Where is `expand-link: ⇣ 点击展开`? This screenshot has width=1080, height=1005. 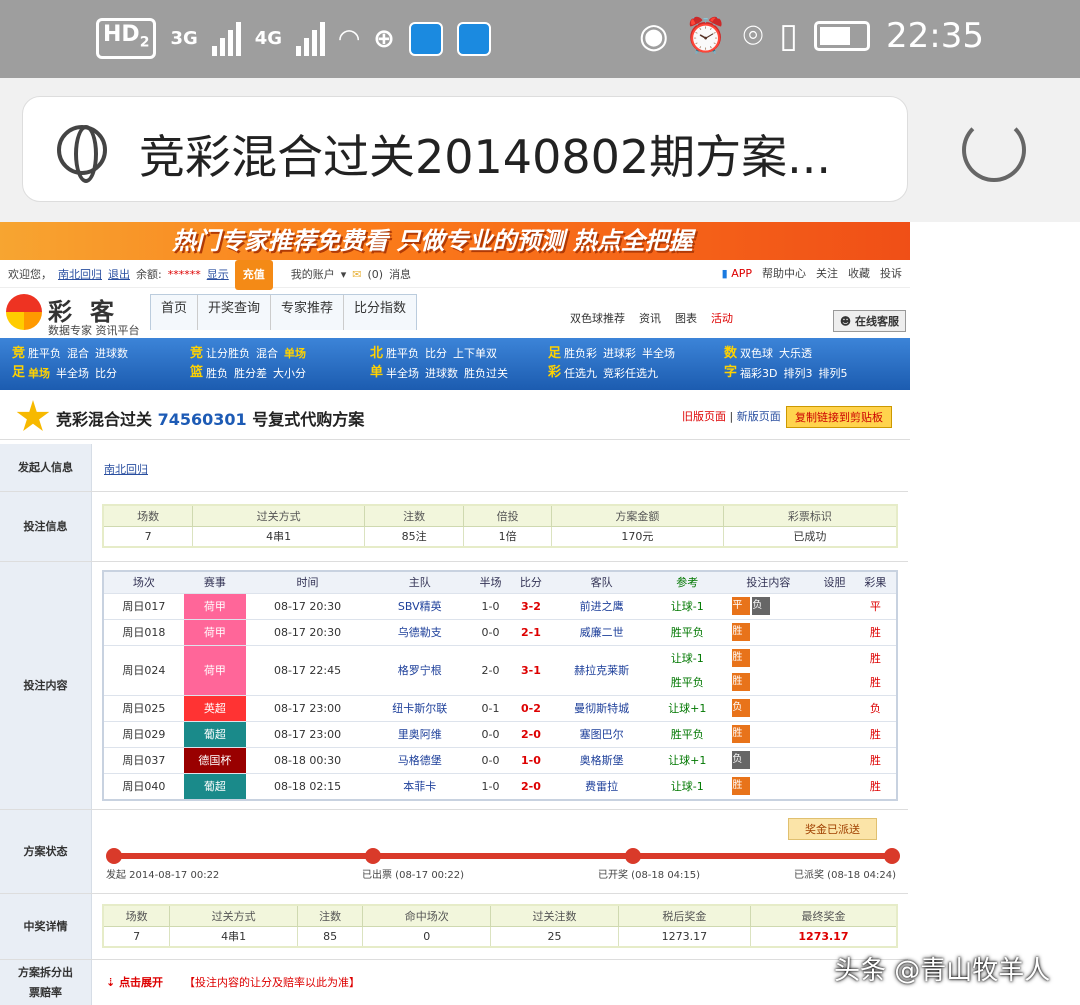
expand-link: ⇣ 点击展开 is located at coordinates (134, 982).